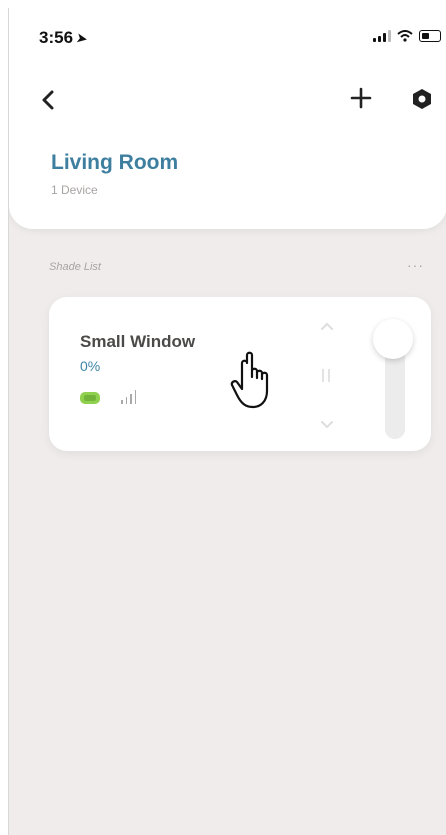 This screenshot has height=835, width=446. I want to click on more-options-icon: ···, so click(415, 265).